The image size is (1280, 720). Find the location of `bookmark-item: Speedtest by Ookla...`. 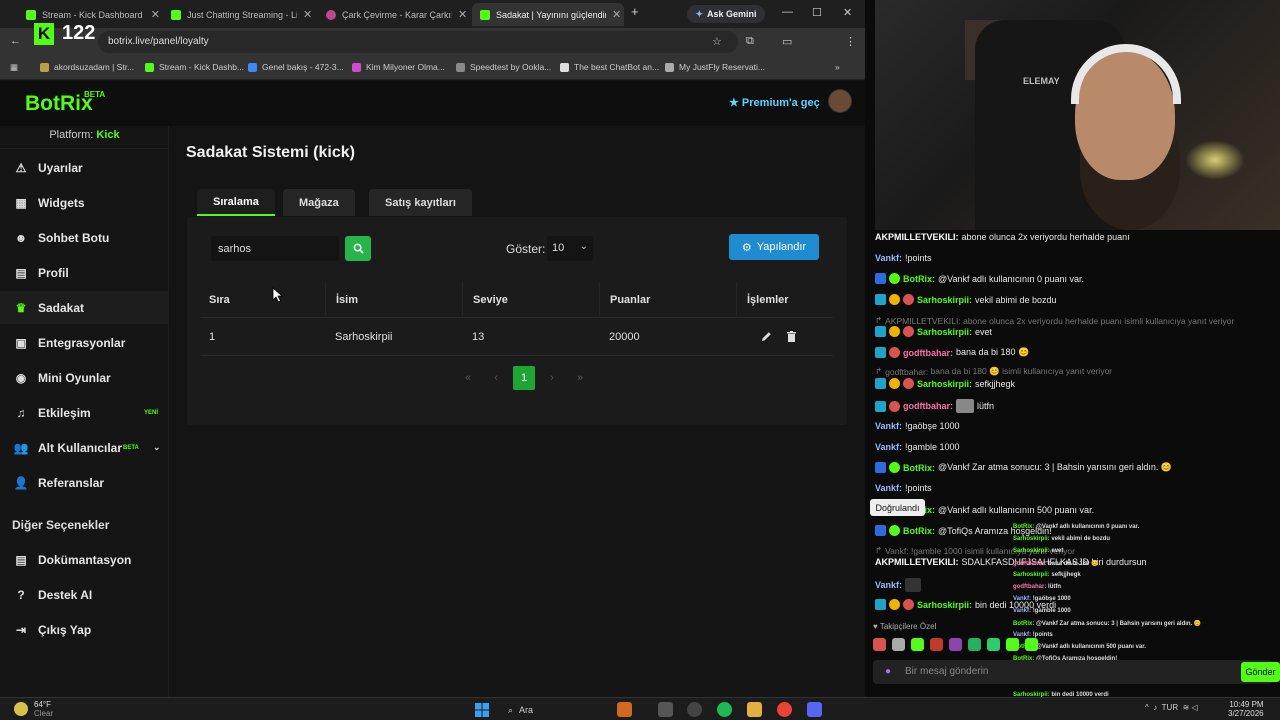

bookmark-item: Speedtest by Ookla... is located at coordinates (503, 67).